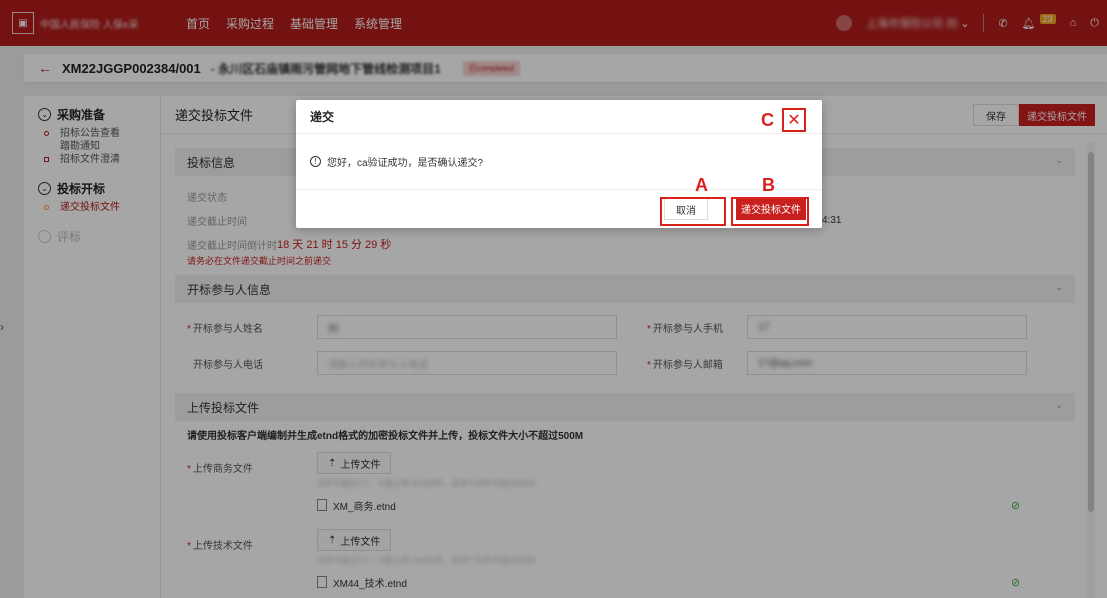  Describe the element at coordinates (768, 185) in the screenshot. I see `annotation-label-b: B` at that location.